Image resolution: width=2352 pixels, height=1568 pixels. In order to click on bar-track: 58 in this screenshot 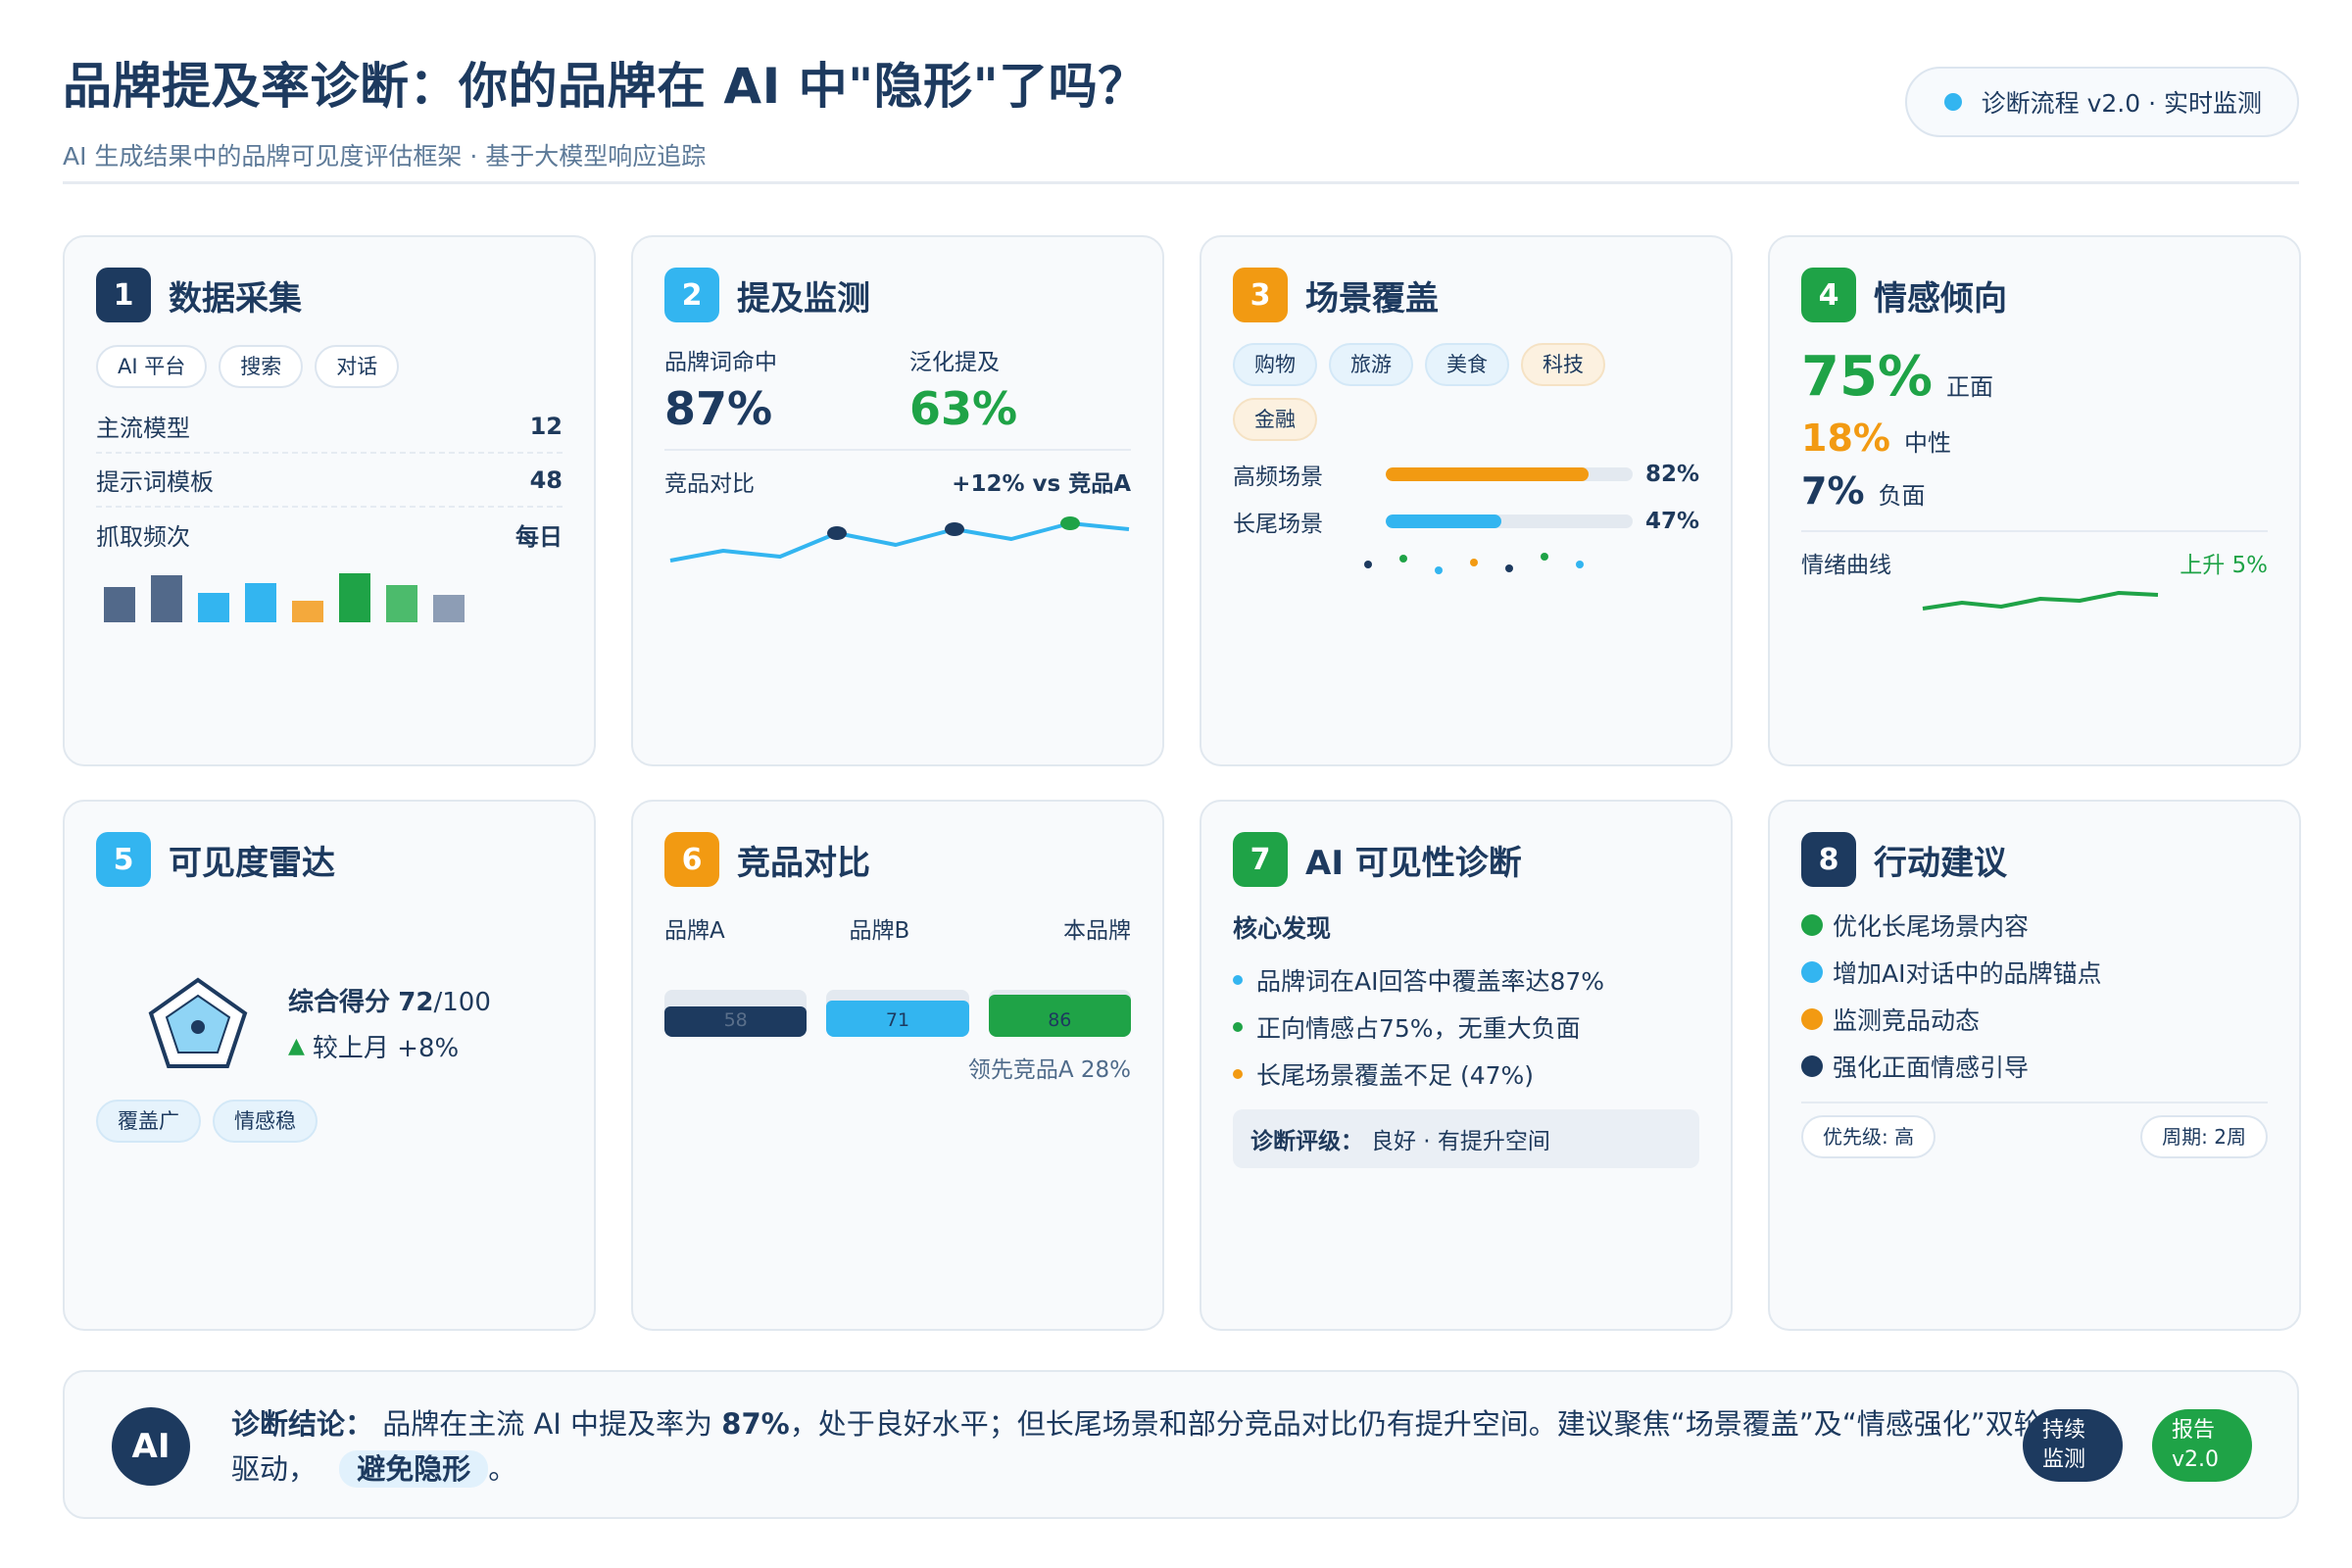, I will do `click(736, 1013)`.